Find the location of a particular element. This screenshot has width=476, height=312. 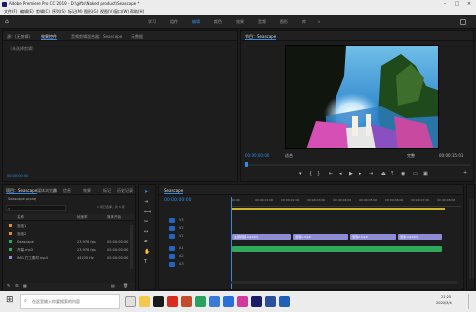

tab-effects: 效果 is located at coordinates (87, 191).